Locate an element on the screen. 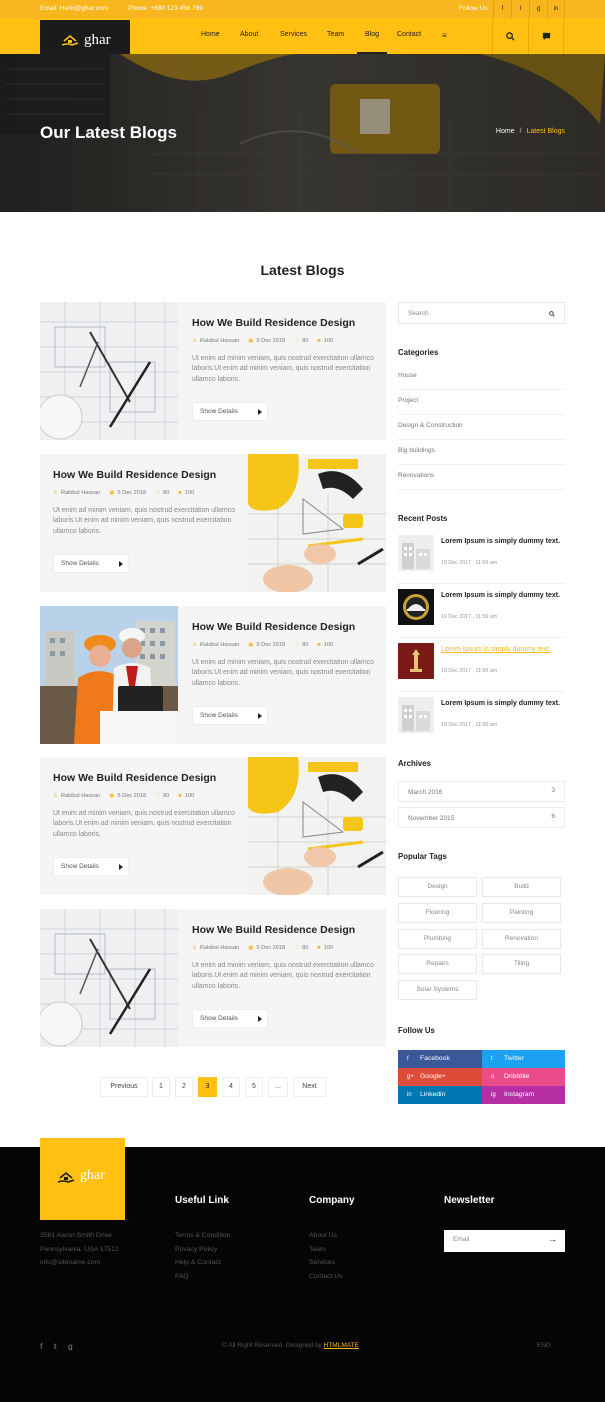  pagination-page-2: 2 is located at coordinates (184, 1087).